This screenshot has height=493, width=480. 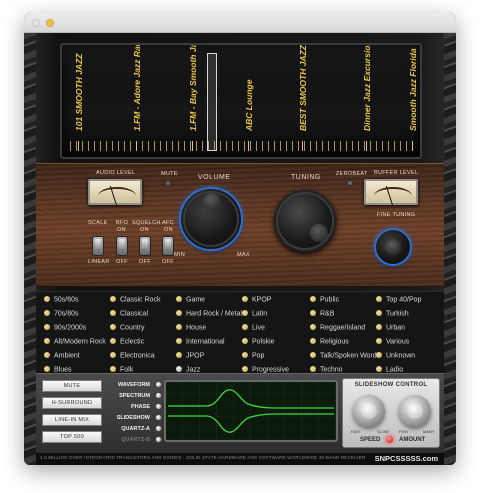 I want to click on station-label: 1.FM - Adore Jazz Radio, so click(x=137, y=87).